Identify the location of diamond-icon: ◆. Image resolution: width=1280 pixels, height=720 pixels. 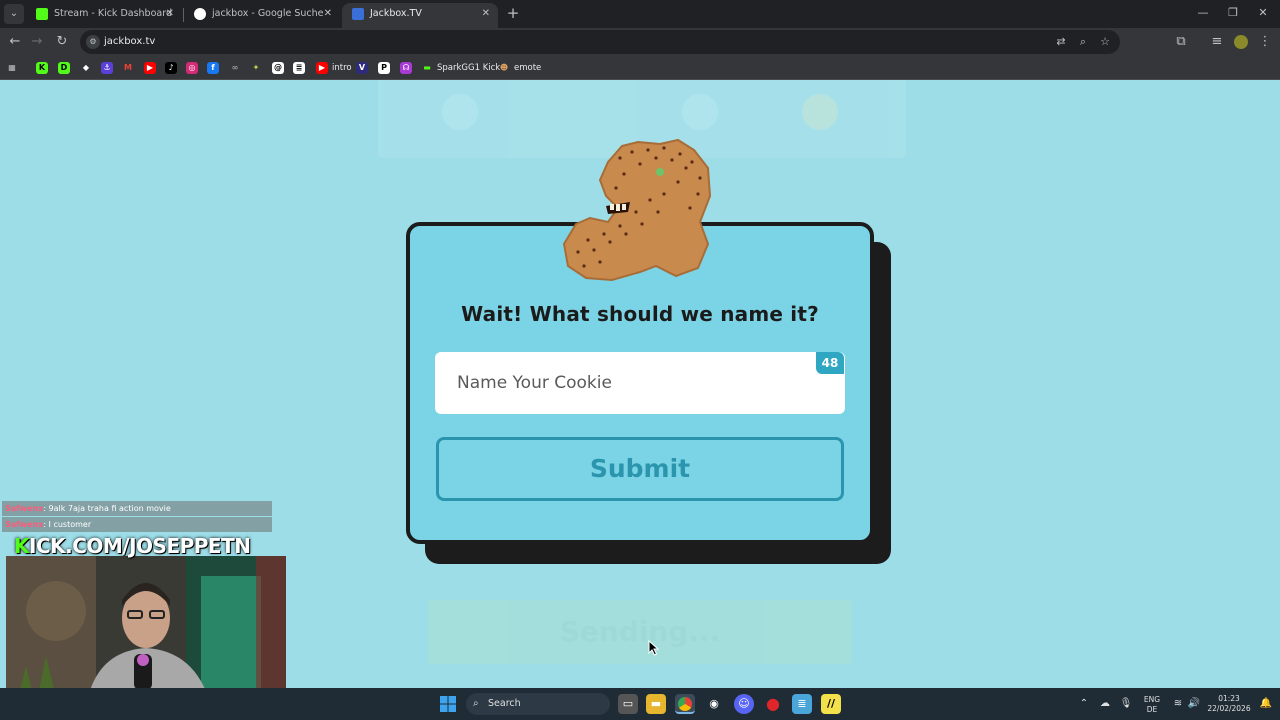
(86, 67).